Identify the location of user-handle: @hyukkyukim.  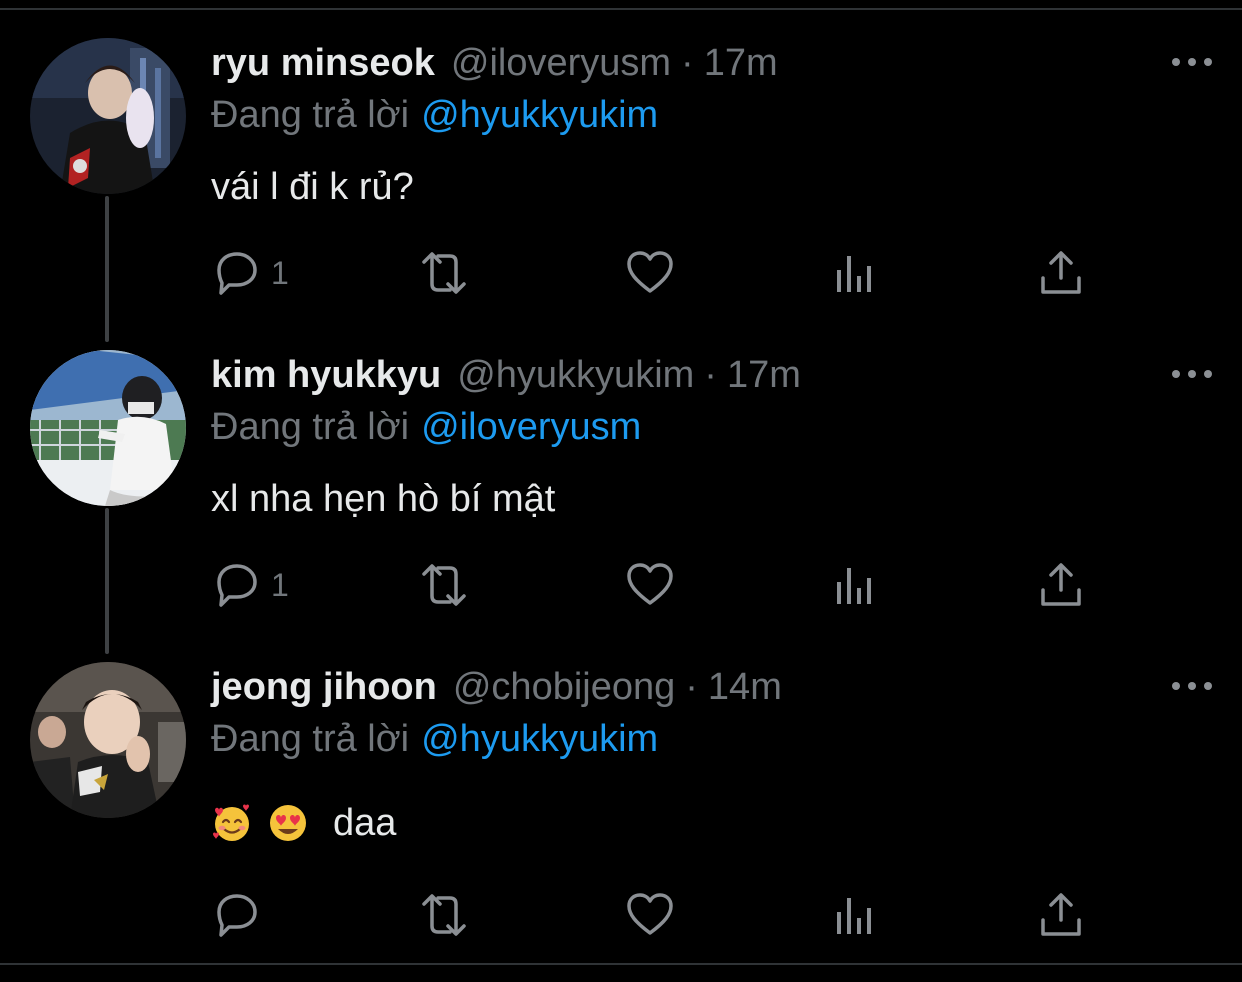
(575, 375).